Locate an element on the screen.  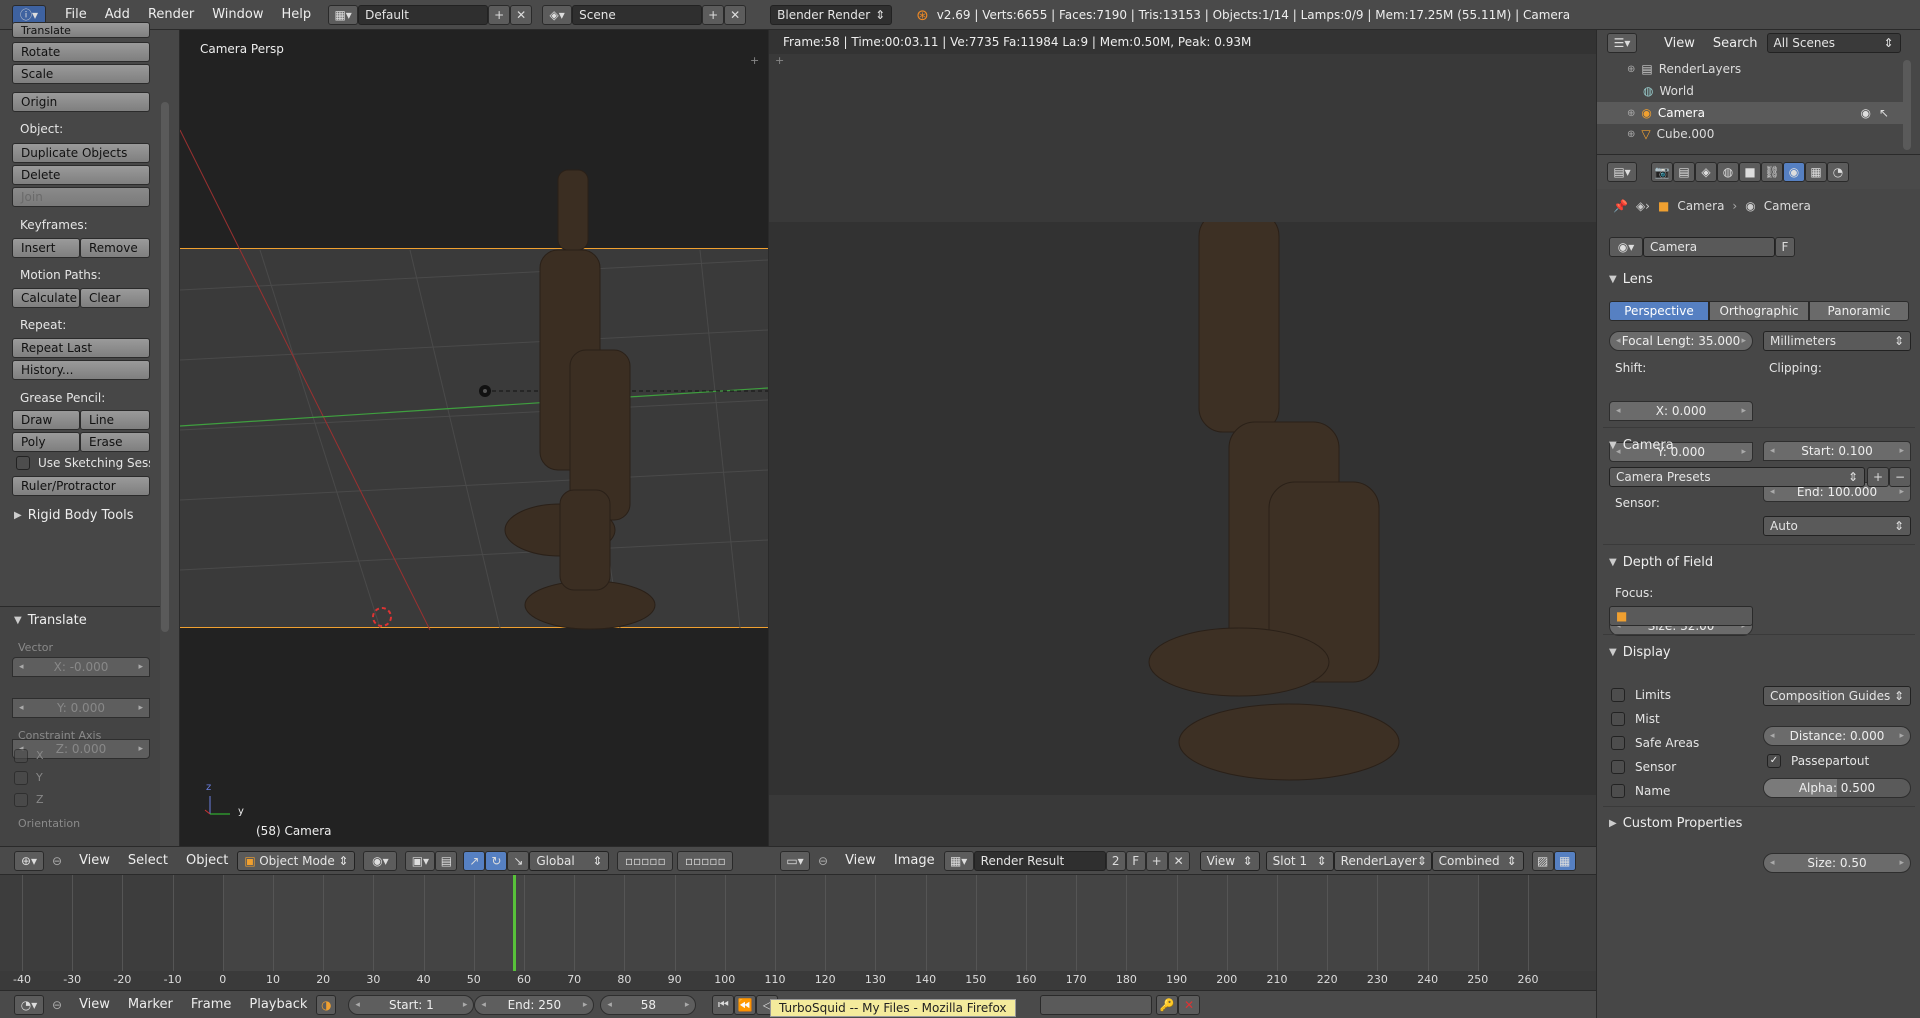
ruler-button: Ruler/Protractor is located at coordinates (81, 486).